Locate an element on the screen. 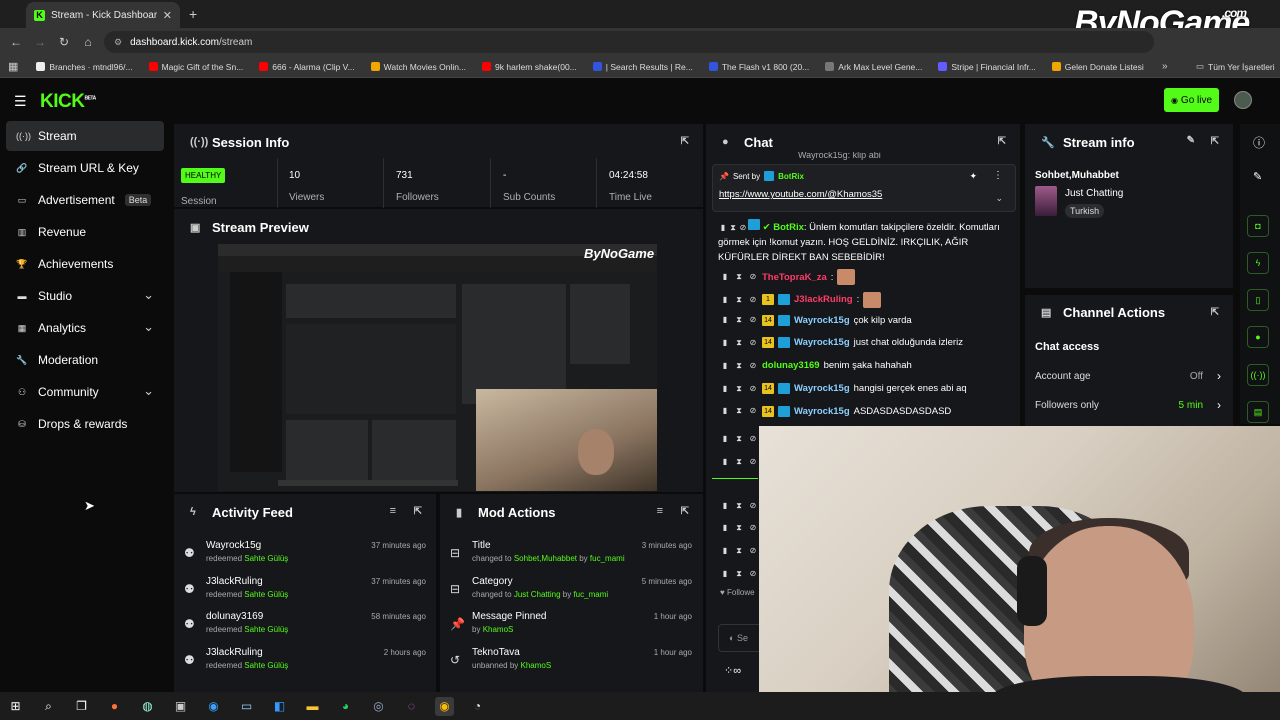 The height and width of the screenshot is (720, 1280). chat-username: J3lackRuling is located at coordinates (823, 299).